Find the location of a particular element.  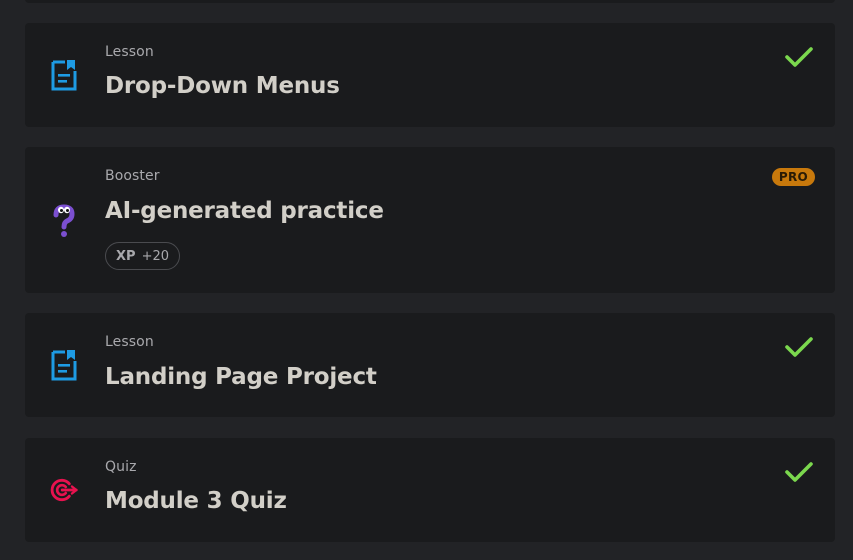

item-title: Drop-Down Menus is located at coordinates (222, 86).